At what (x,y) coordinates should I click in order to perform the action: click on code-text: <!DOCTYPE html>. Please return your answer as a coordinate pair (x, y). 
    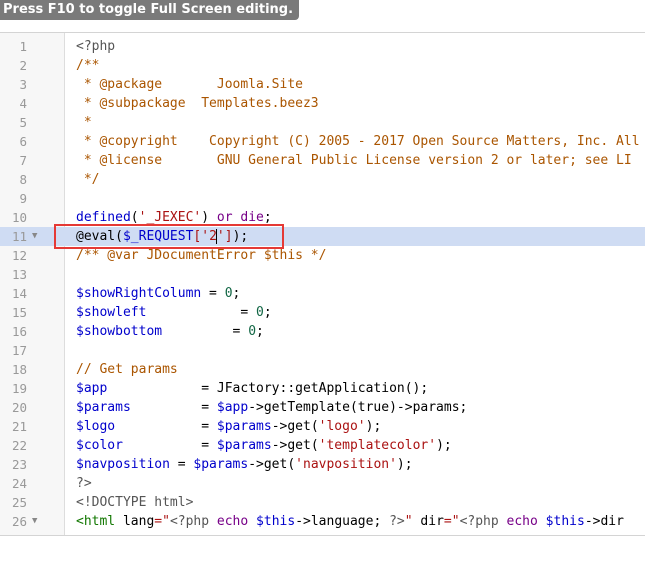
    Looking at the image, I should click on (134, 502).